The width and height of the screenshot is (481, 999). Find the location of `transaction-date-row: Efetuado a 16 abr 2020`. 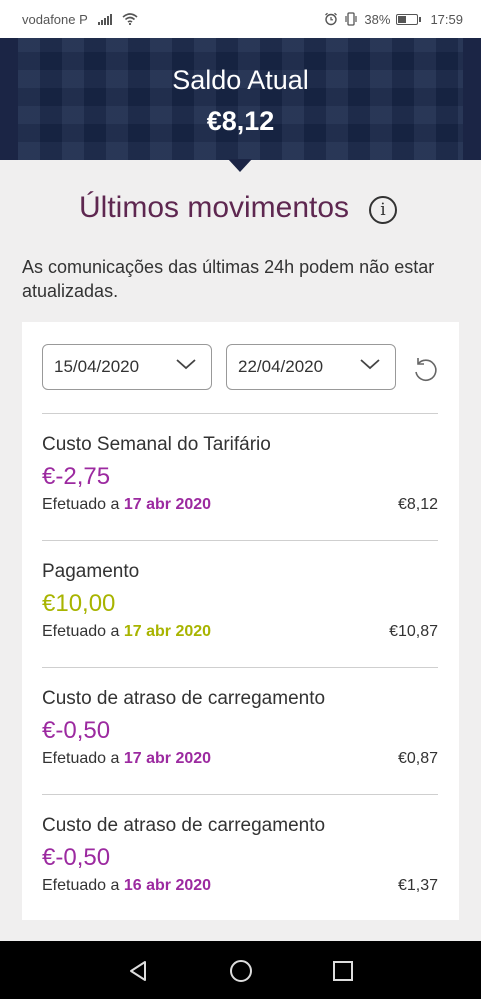

transaction-date-row: Efetuado a 16 abr 2020 is located at coordinates (126, 886).